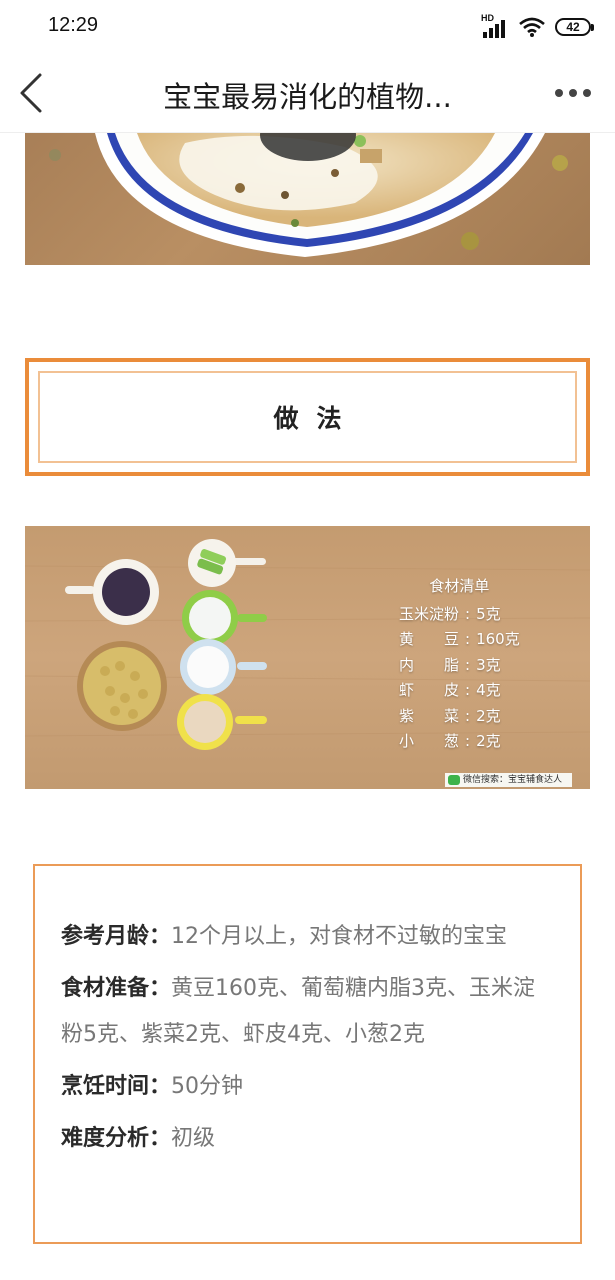 This screenshot has width=615, height=1280. I want to click on battery-indicator: 42, so click(574, 27).